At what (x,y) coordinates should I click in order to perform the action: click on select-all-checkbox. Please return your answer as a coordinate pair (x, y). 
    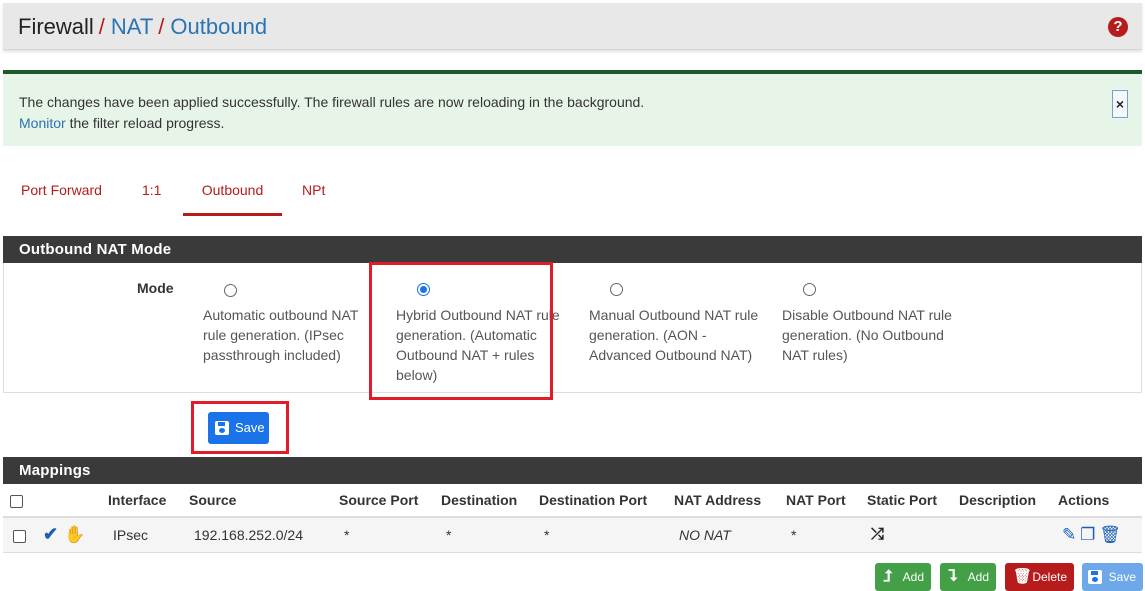
    Looking at the image, I should click on (16, 501).